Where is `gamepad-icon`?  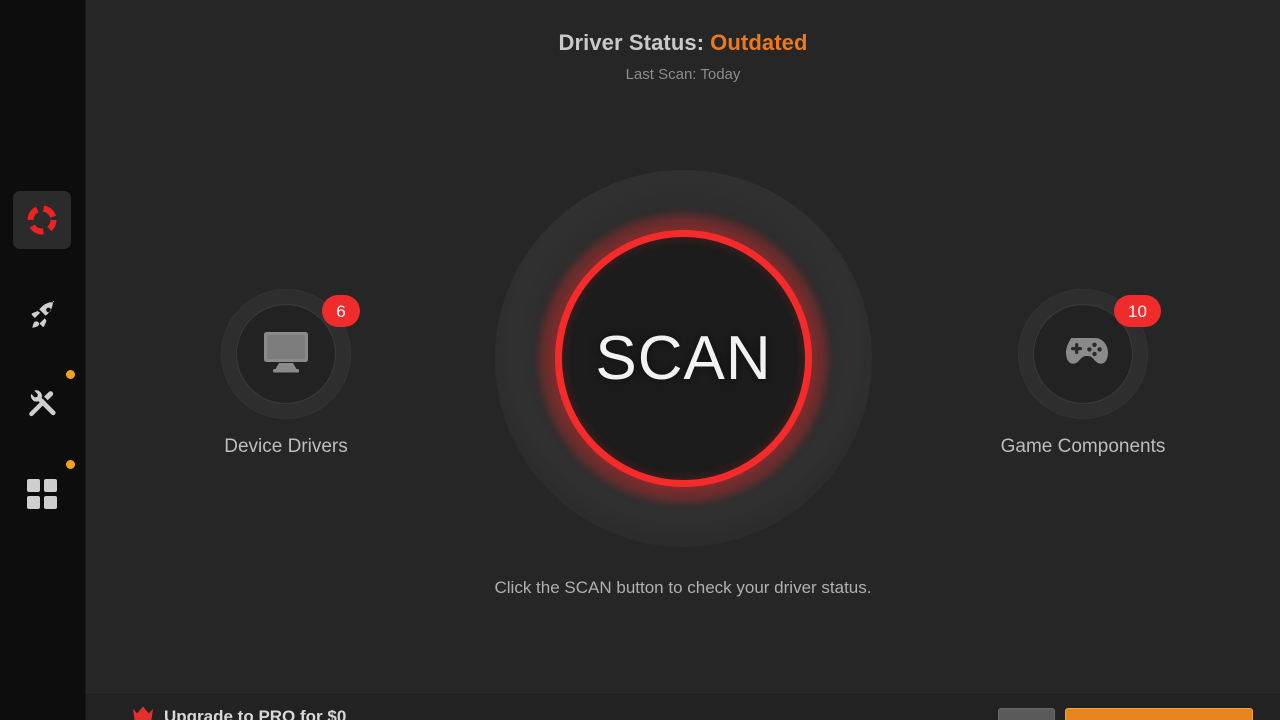 gamepad-icon is located at coordinates (1083, 354).